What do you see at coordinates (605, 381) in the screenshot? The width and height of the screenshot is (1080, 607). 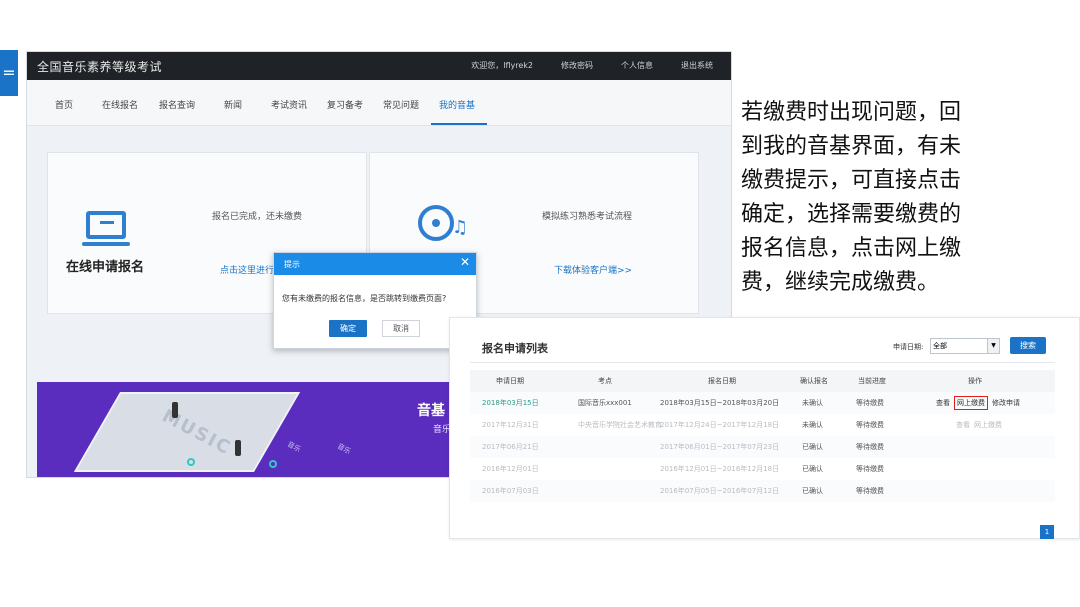 I see `column-header: 考点` at bounding box center [605, 381].